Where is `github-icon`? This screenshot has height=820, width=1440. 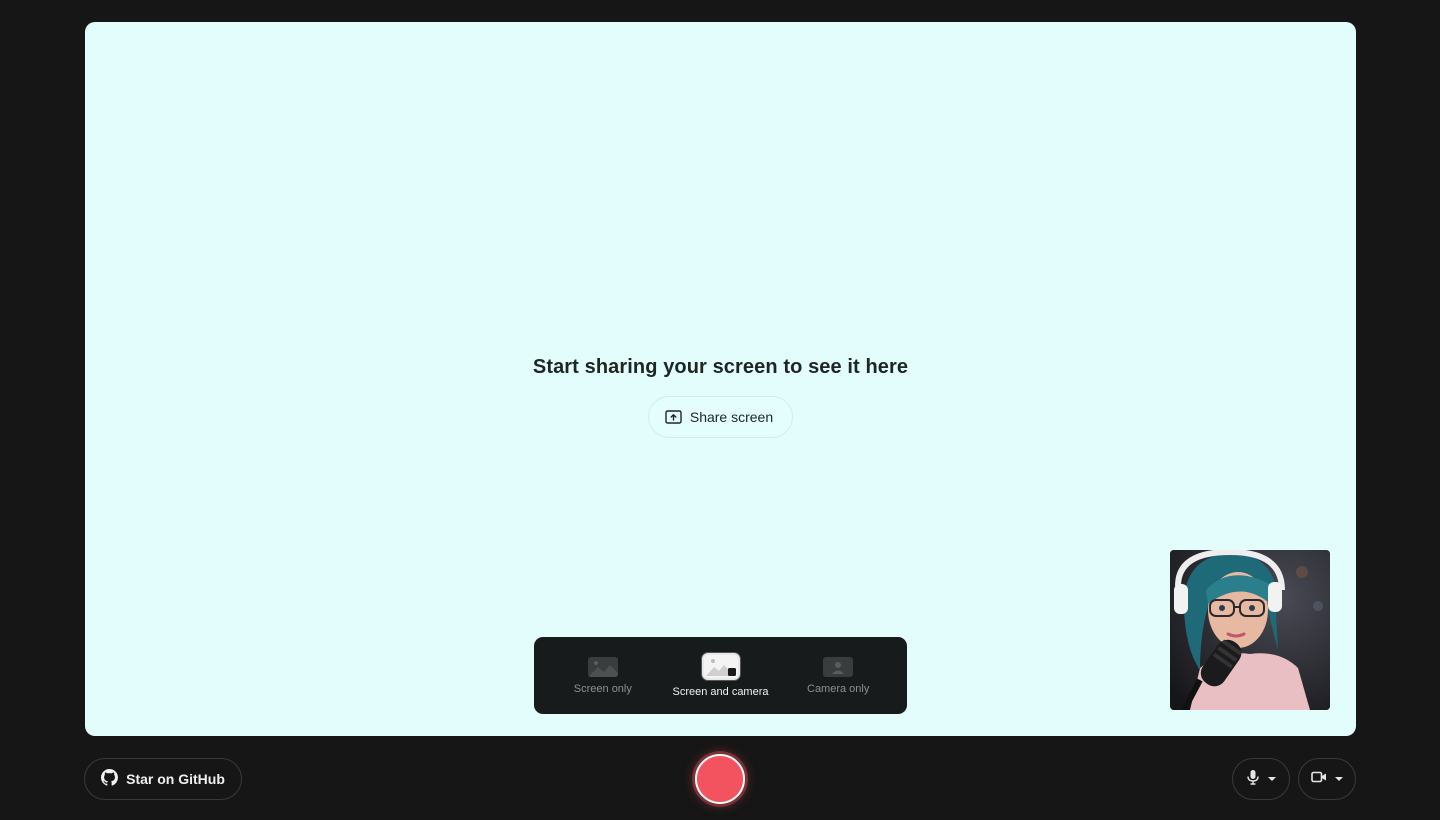
github-icon is located at coordinates (110, 779).